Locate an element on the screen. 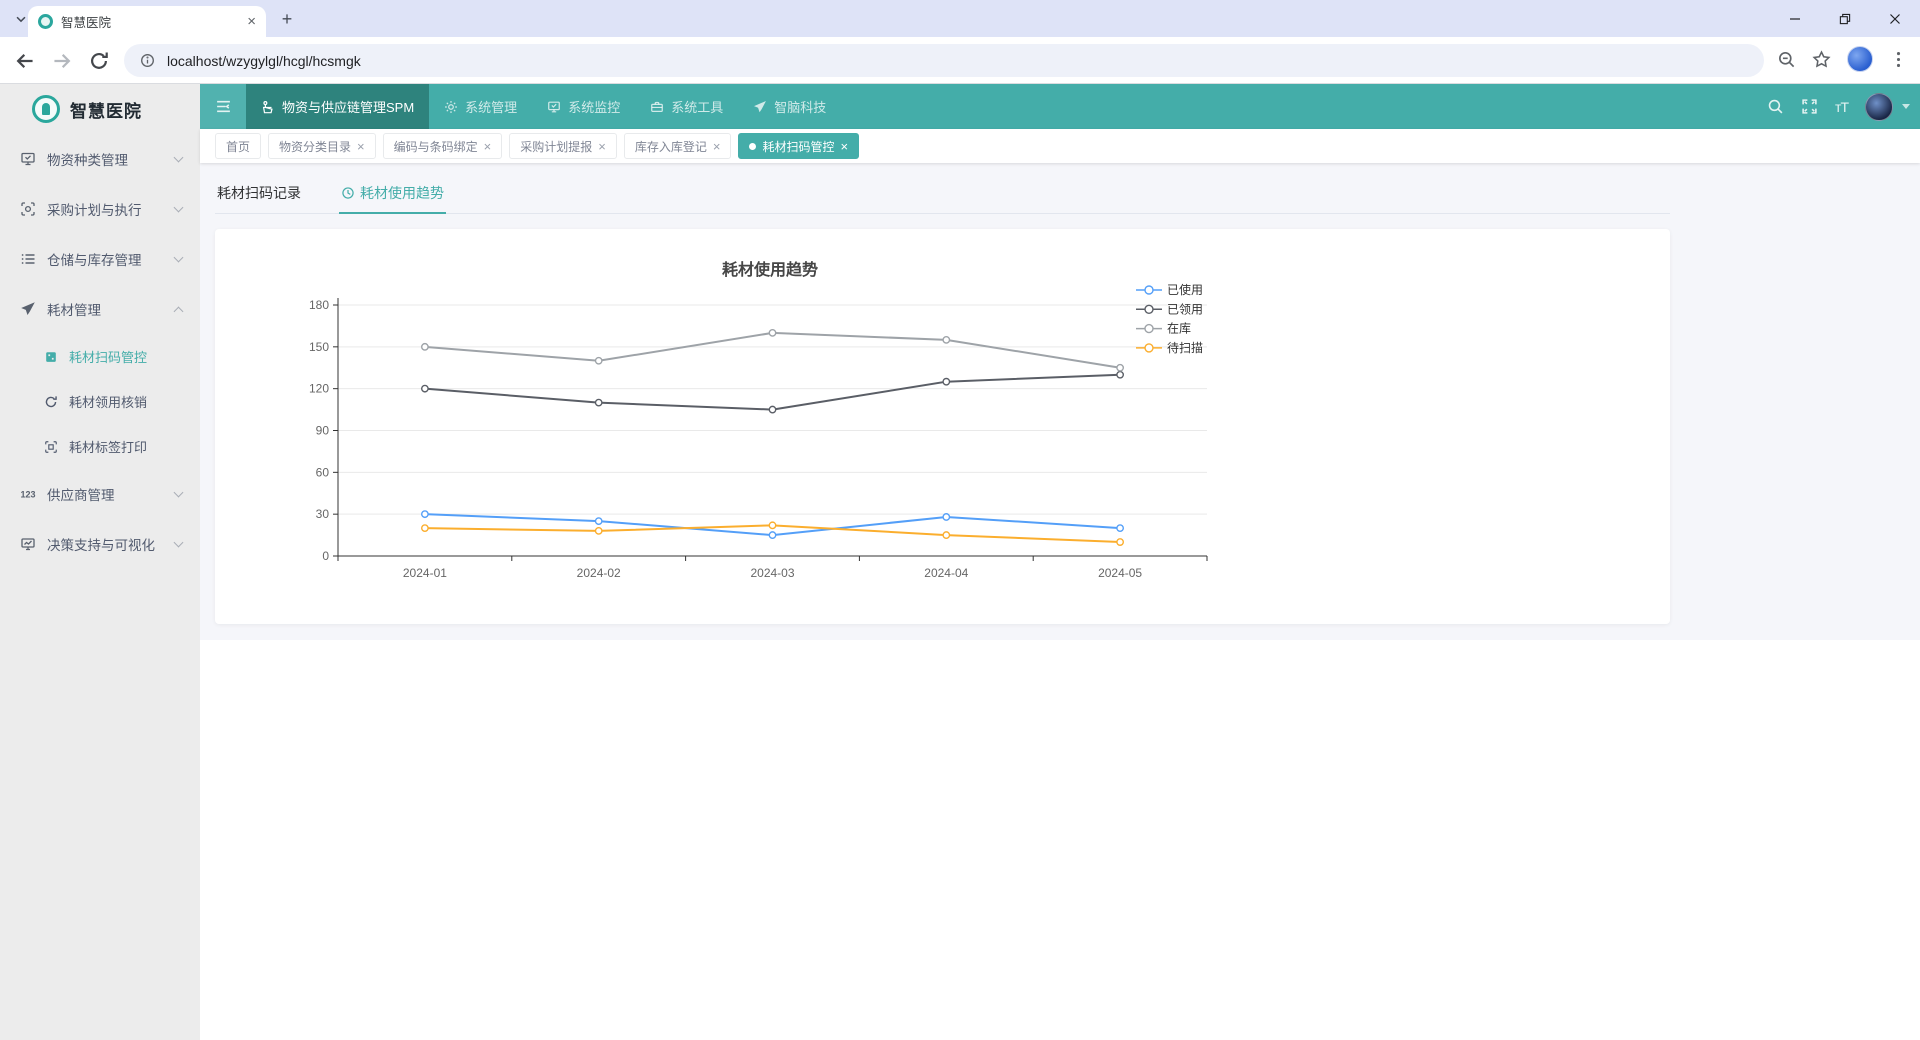  legend-item-2: 在库 is located at coordinates (1163, 328).